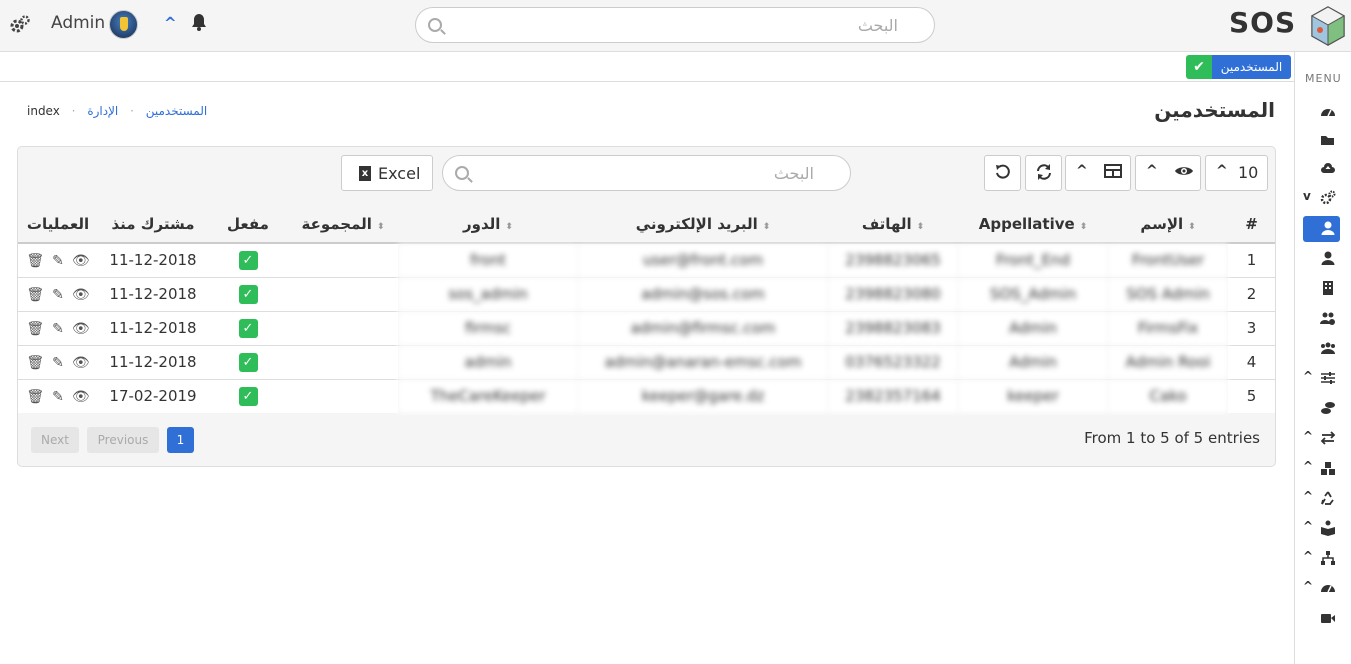 This screenshot has width=1351, height=664. Describe the element at coordinates (1168, 173) in the screenshot. I see `visibility-toggle-button: ^` at that location.